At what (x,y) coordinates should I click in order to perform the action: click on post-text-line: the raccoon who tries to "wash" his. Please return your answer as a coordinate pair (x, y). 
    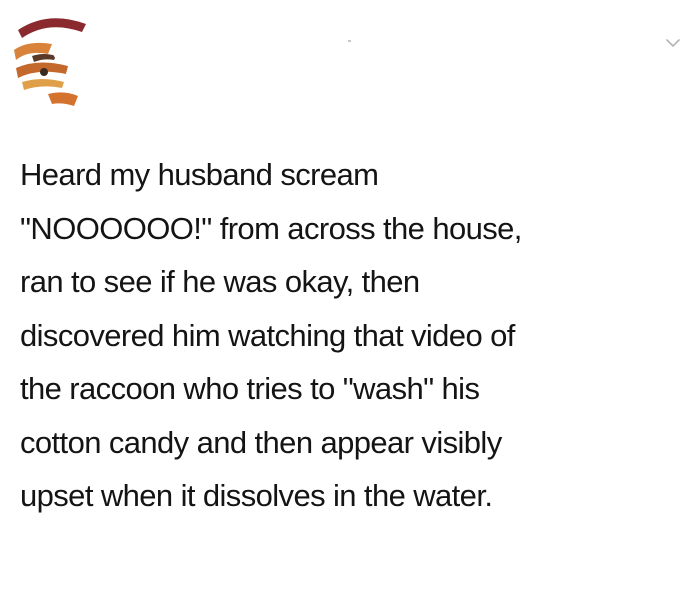
    Looking at the image, I should click on (250, 388).